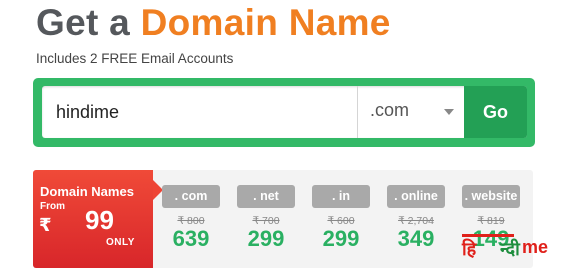 This screenshot has width=565, height=271. Describe the element at coordinates (416, 238) in the screenshot. I see `tld-new-price: 349` at that location.